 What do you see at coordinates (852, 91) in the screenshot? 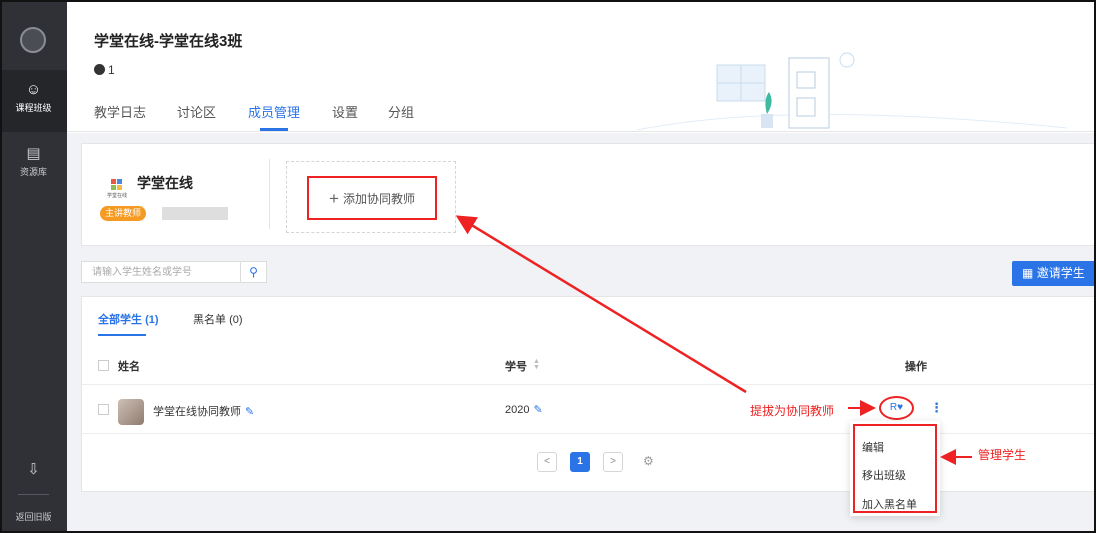
I see `header-illustration` at bounding box center [852, 91].